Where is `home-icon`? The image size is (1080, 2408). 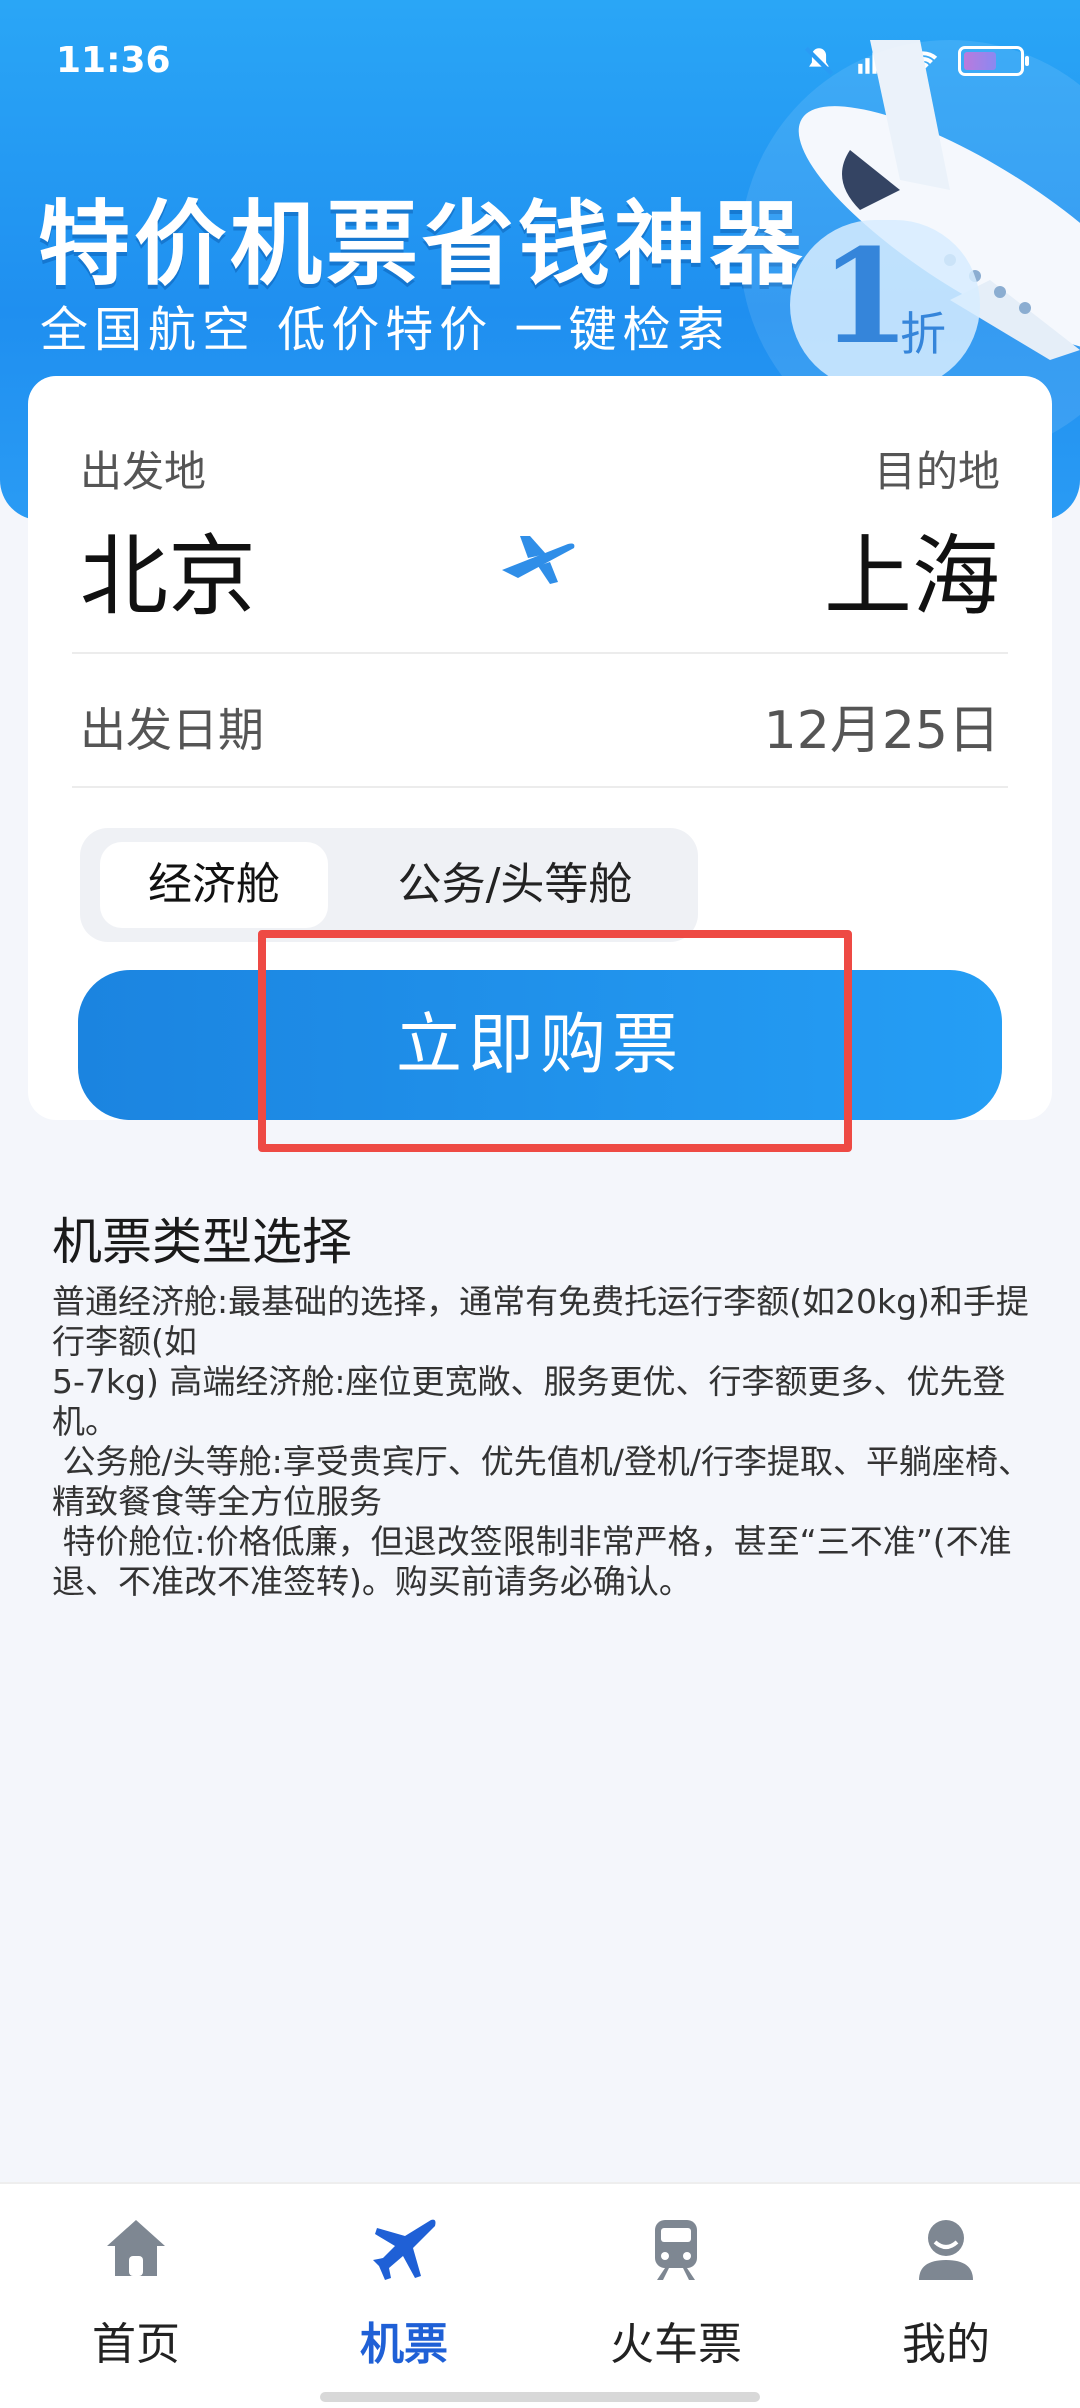 home-icon is located at coordinates (136, 2248).